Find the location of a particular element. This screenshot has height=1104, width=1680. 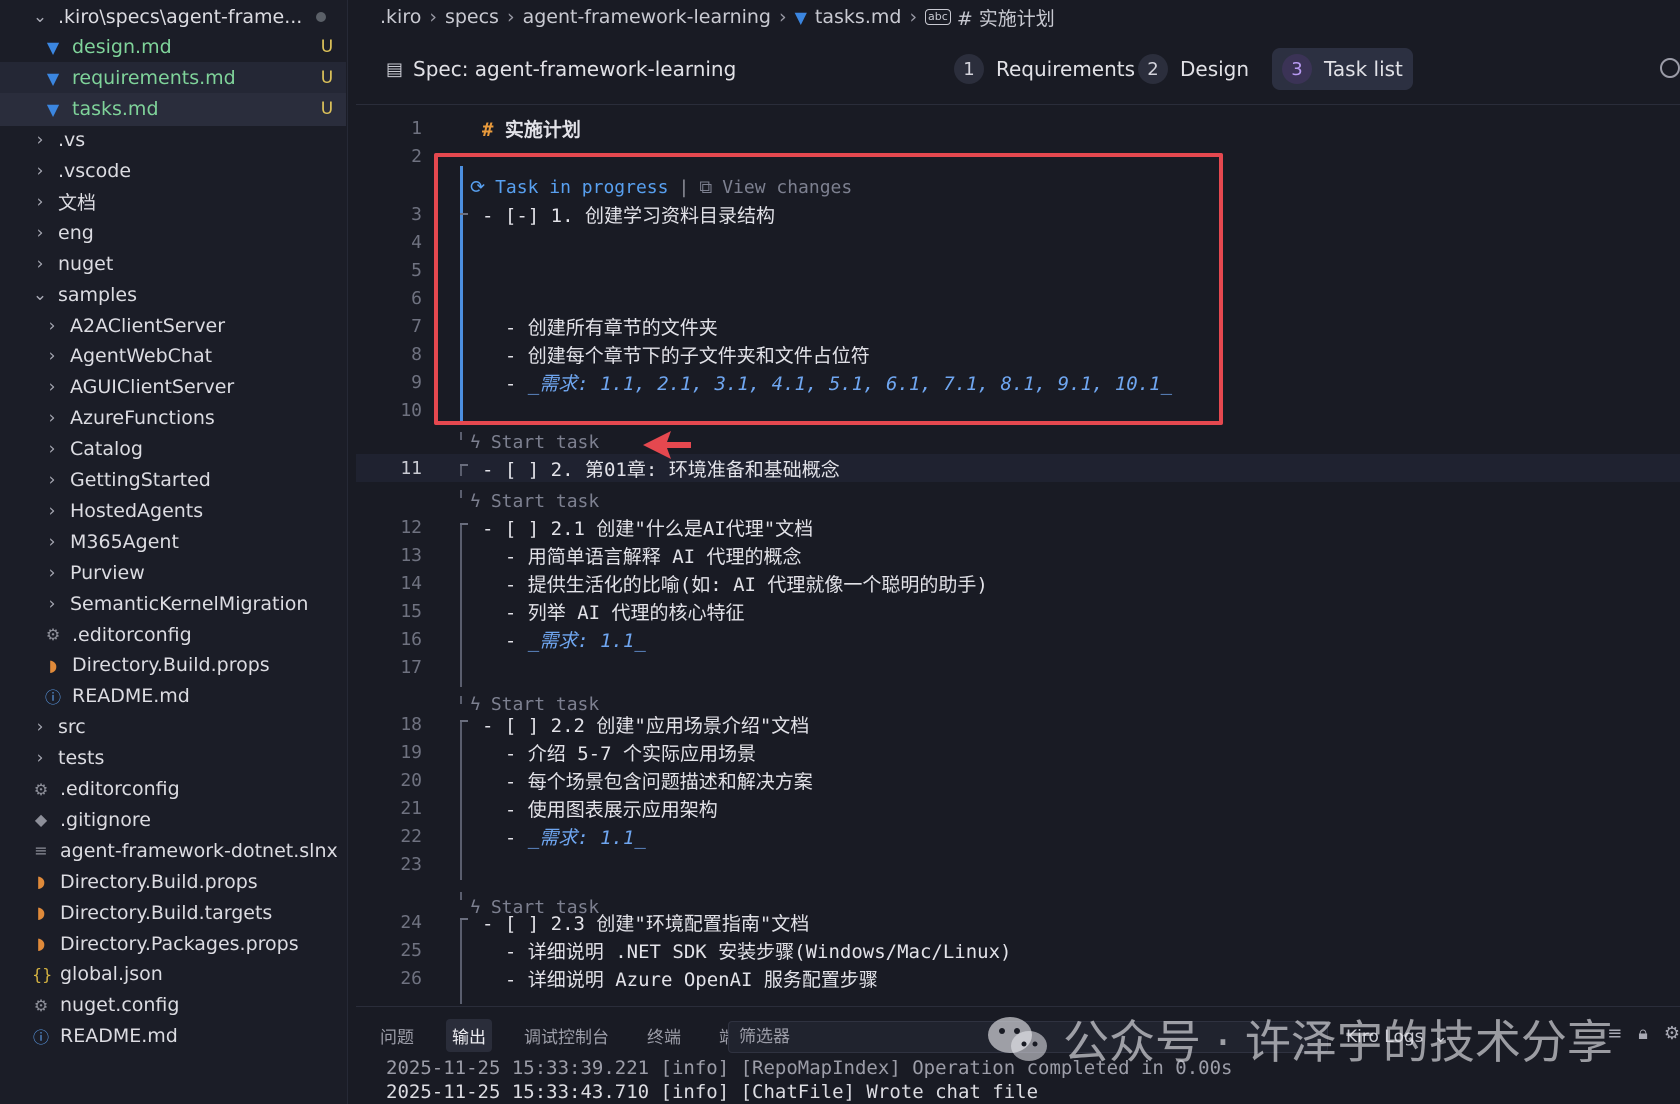

step-task-list: 3 Task list is located at coordinates (1342, 69).